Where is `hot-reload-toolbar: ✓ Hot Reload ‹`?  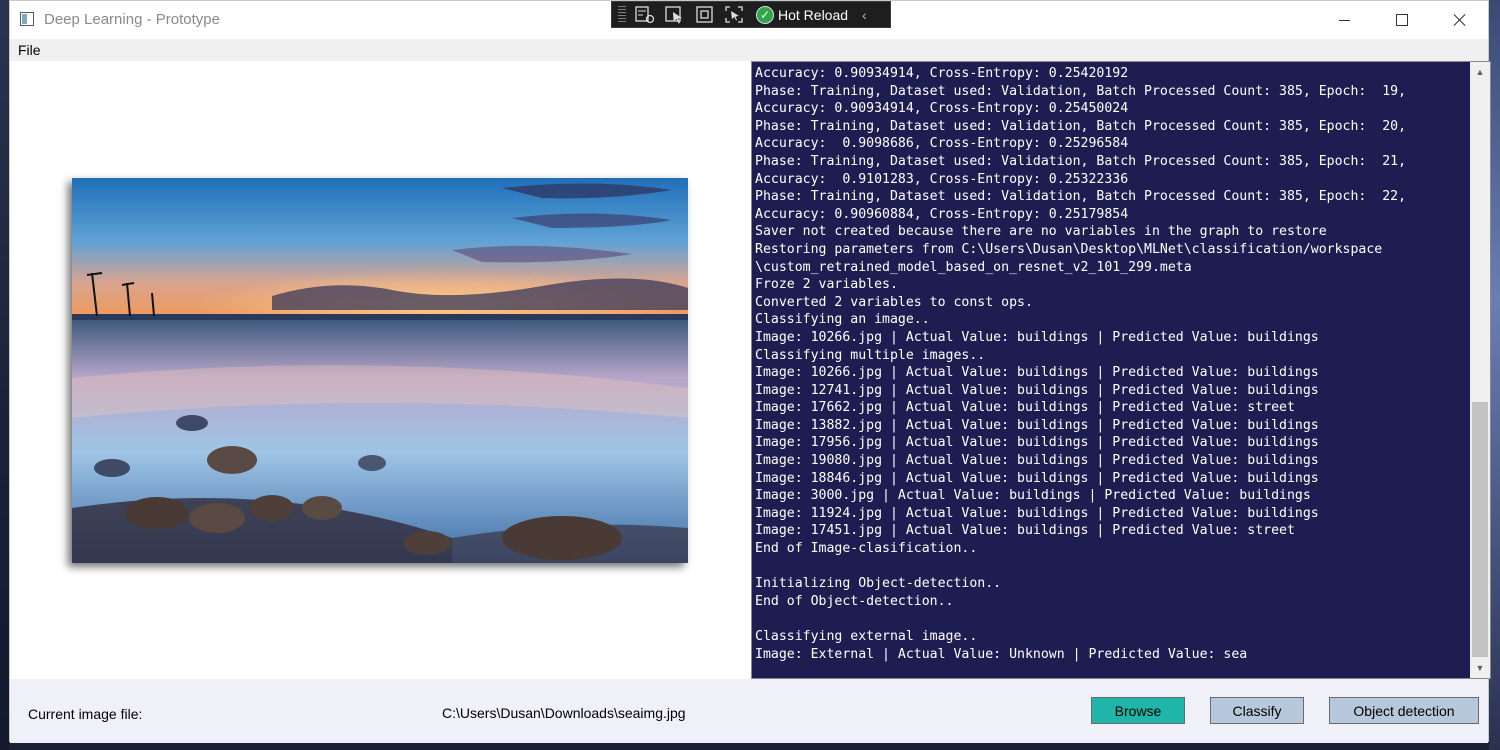 hot-reload-toolbar: ✓ Hot Reload ‹ is located at coordinates (751, 14).